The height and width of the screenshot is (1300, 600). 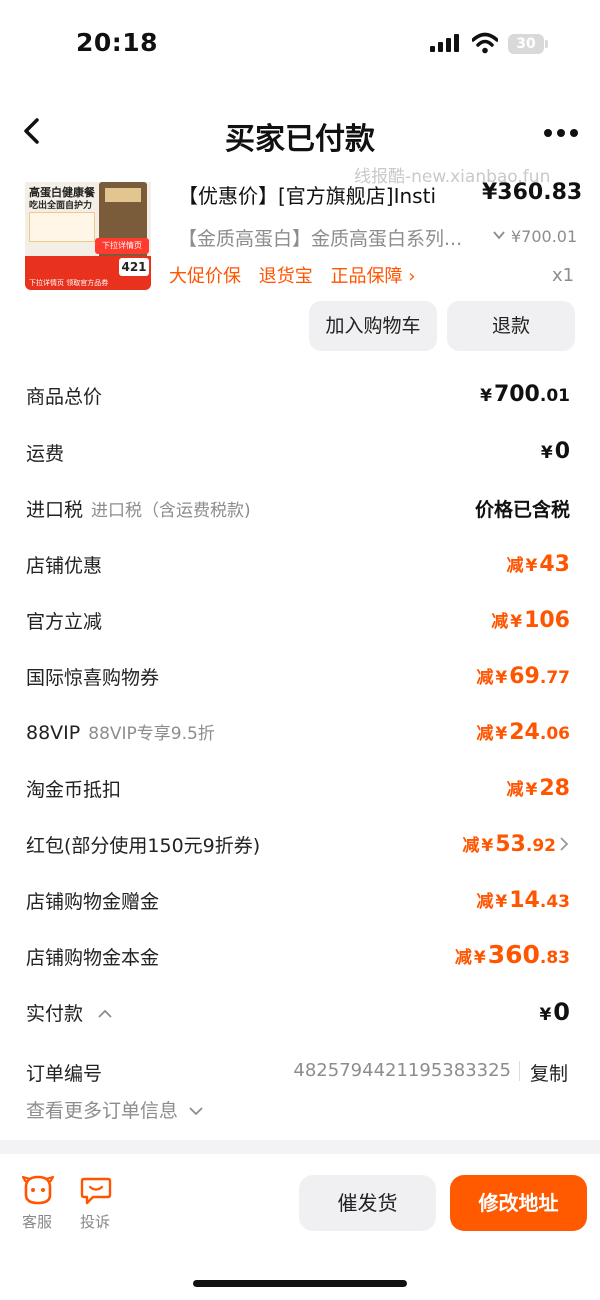 What do you see at coordinates (115, 1109) in the screenshot?
I see `more-order-info-link: 查看更多订单信息` at bounding box center [115, 1109].